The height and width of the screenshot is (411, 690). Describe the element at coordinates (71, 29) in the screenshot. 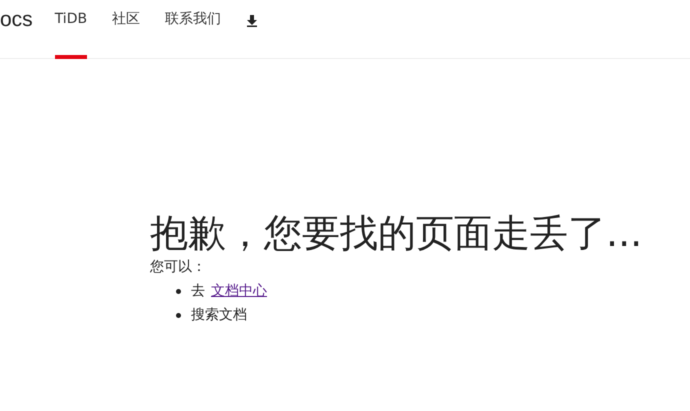

I see `nav-tab: TiDB` at that location.